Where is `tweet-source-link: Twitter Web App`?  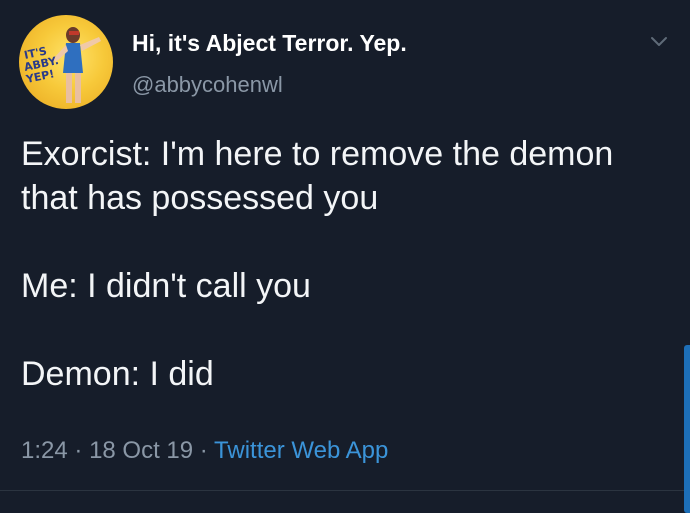
tweet-source-link: Twitter Web App is located at coordinates (301, 450).